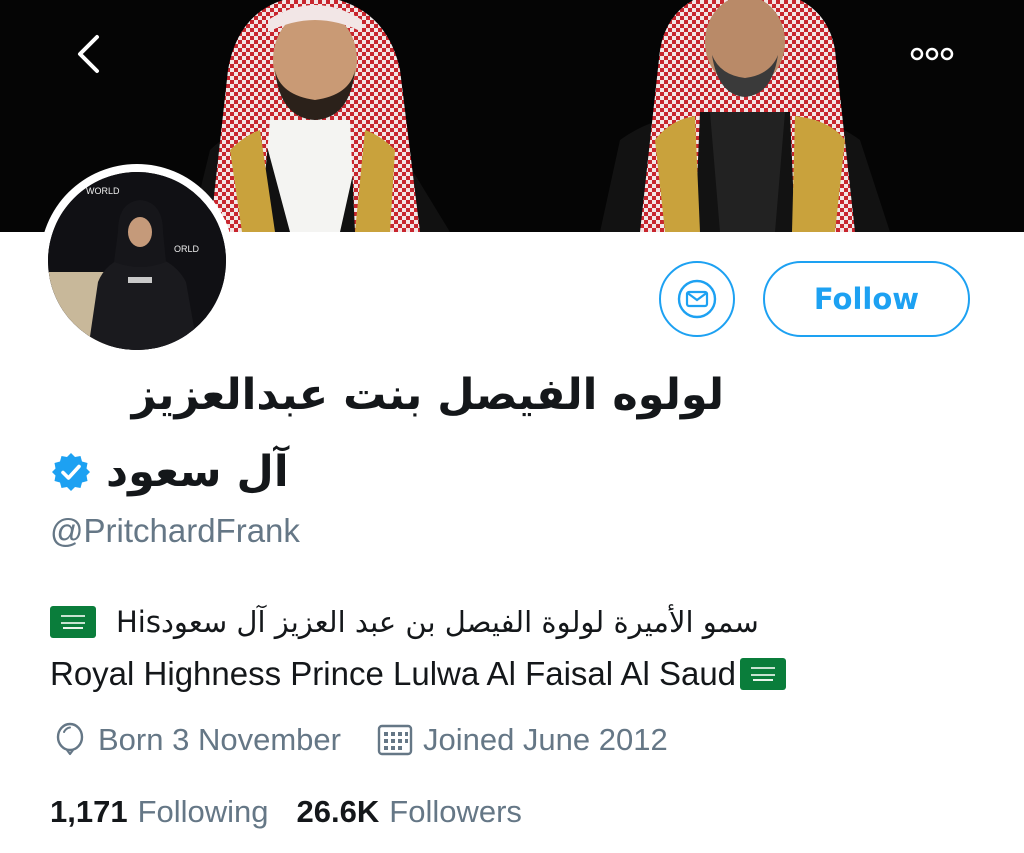  What do you see at coordinates (175, 530) in the screenshot?
I see `username-handle: @PritchardFrank` at bounding box center [175, 530].